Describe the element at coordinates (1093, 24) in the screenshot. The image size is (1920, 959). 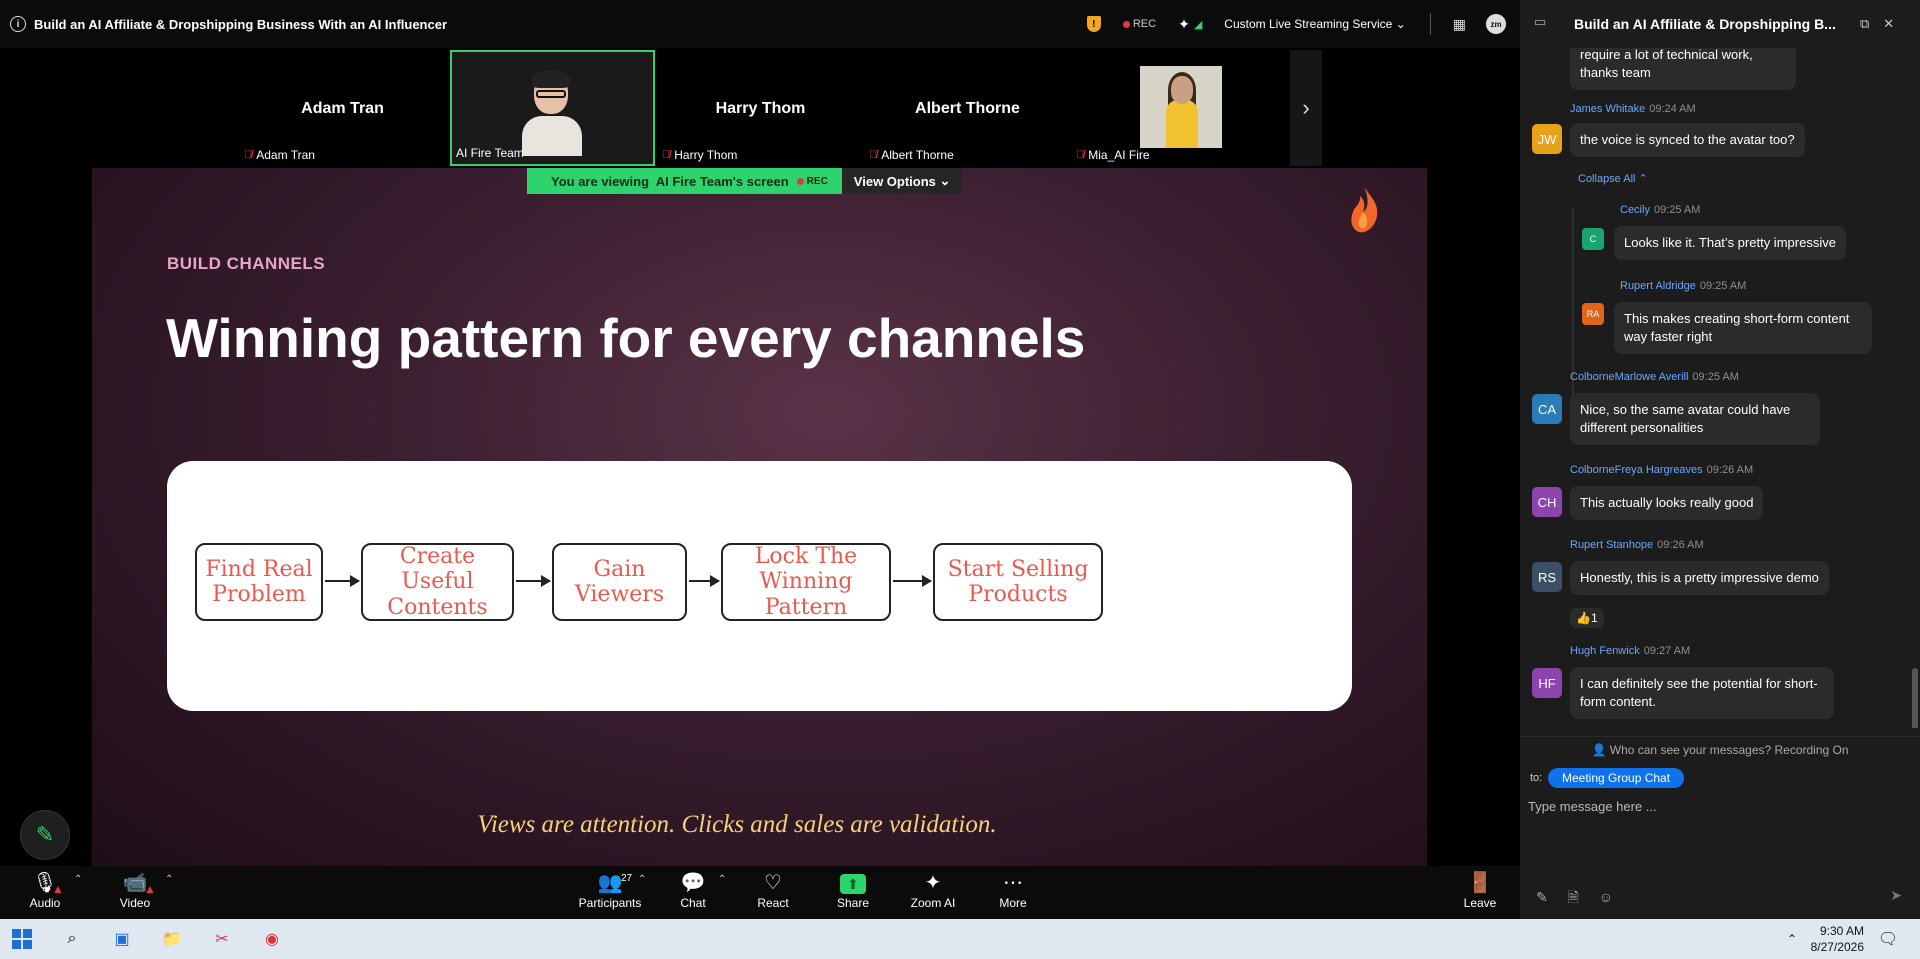
I see `security-shield-icon: !` at that location.